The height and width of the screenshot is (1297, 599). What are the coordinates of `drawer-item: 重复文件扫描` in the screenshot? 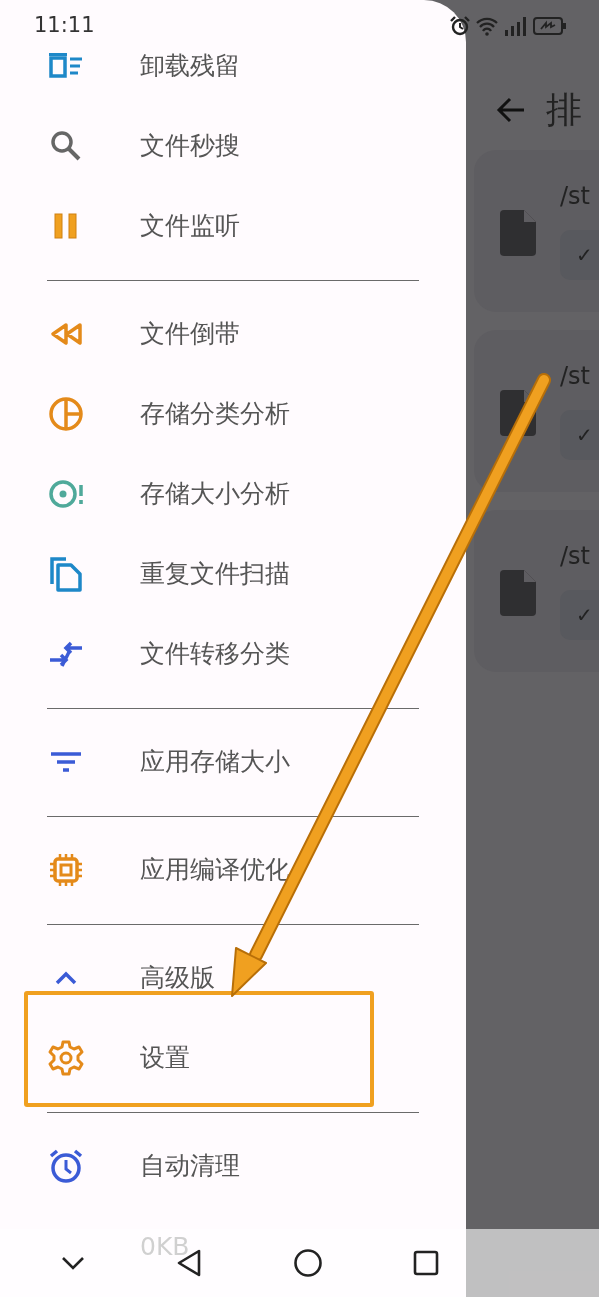 It's located at (215, 574).